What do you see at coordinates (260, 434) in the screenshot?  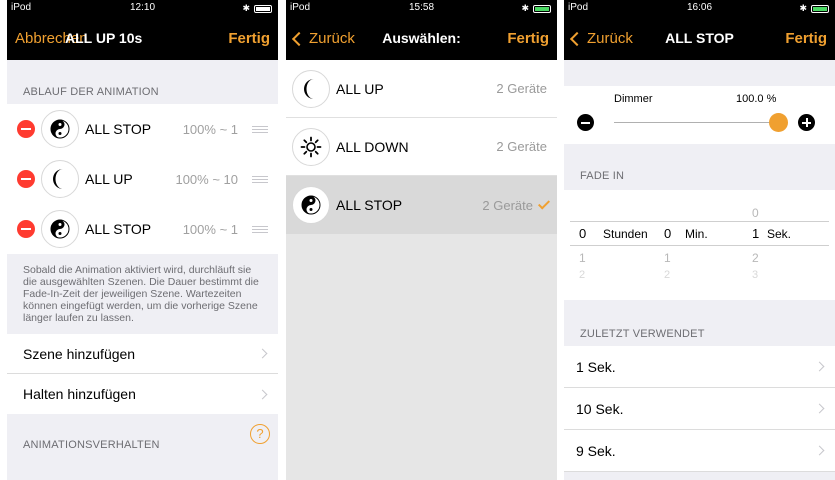 I see `help-icon: ?` at bounding box center [260, 434].